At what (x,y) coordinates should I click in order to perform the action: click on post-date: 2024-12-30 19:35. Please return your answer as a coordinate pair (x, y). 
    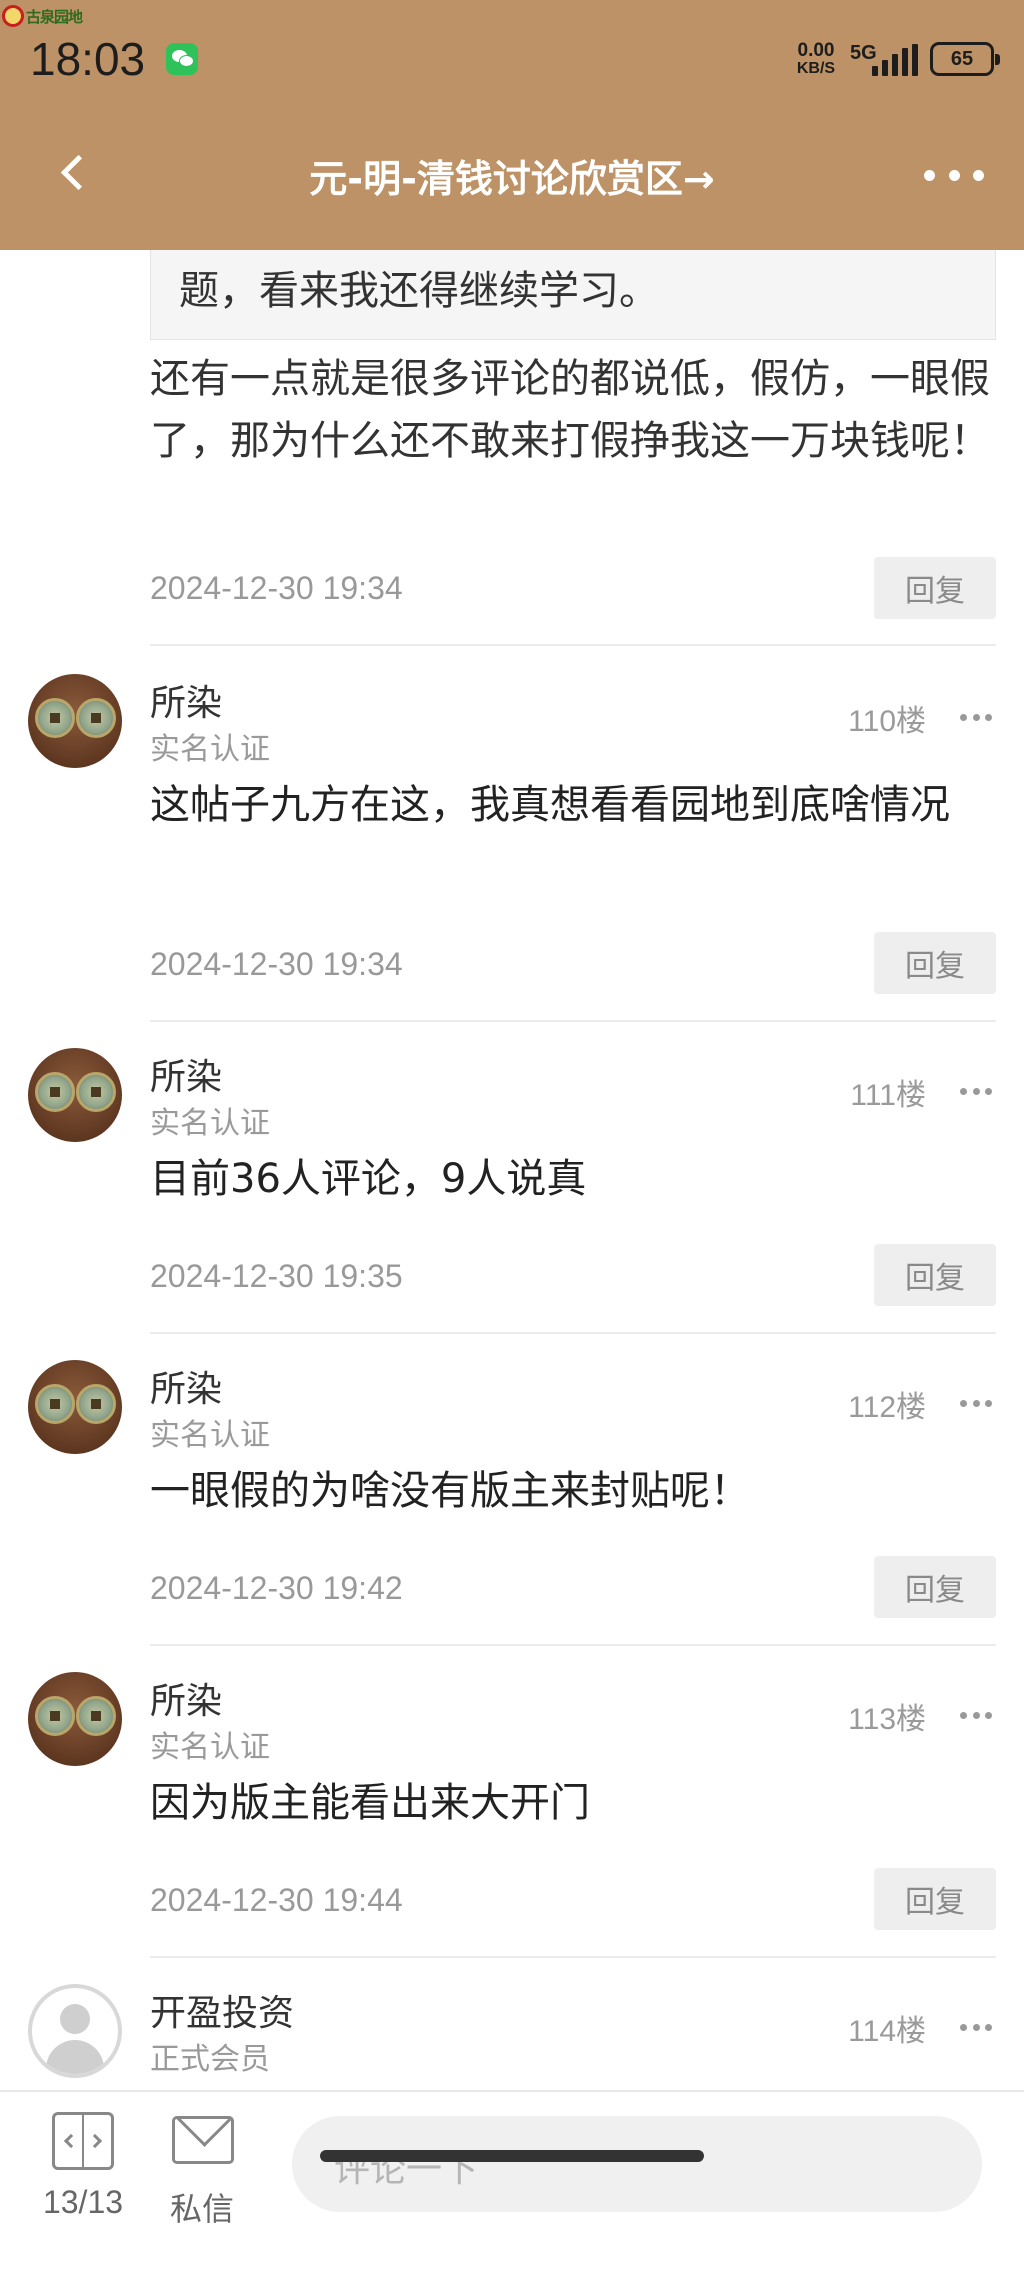
    Looking at the image, I should click on (276, 1276).